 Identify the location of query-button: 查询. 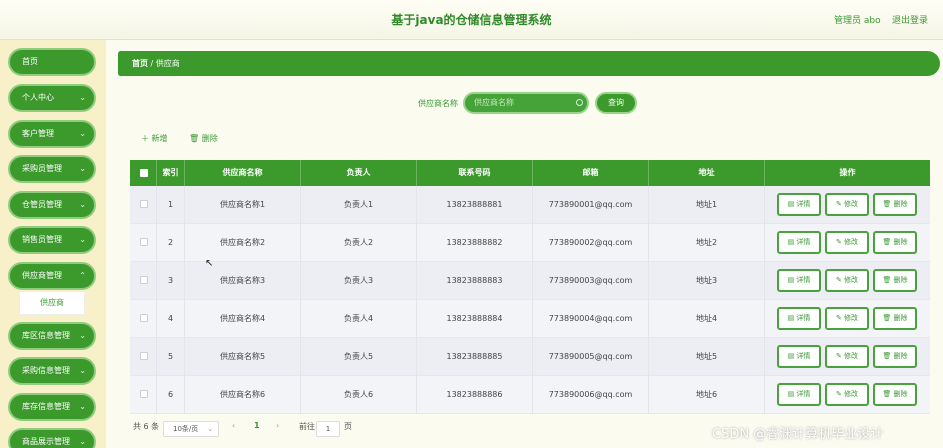
(616, 103).